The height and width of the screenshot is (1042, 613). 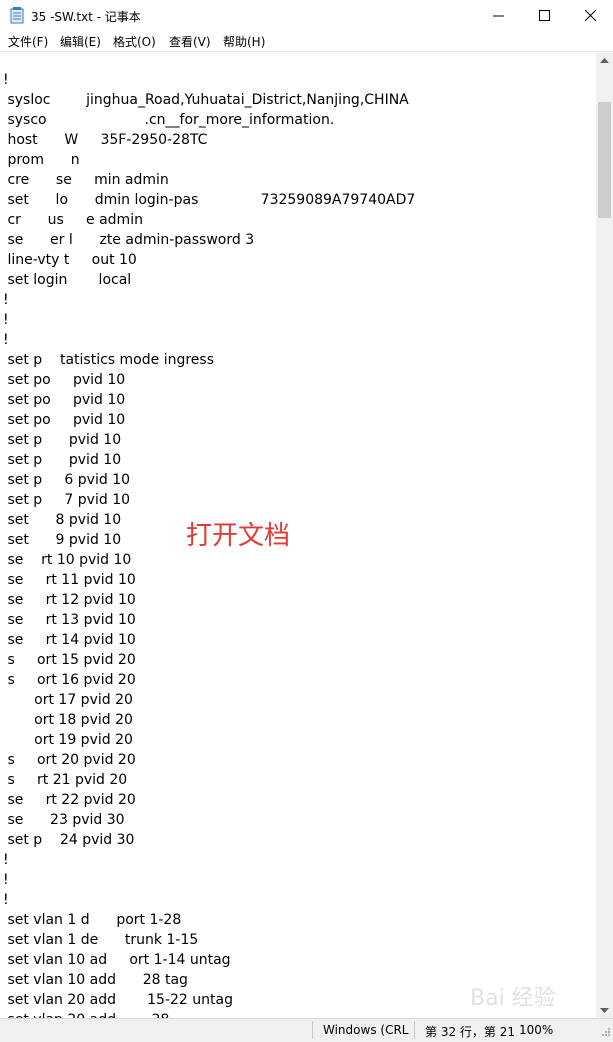 I want to click on text-line: set p 6 pvid 10, so click(x=209, y=480).